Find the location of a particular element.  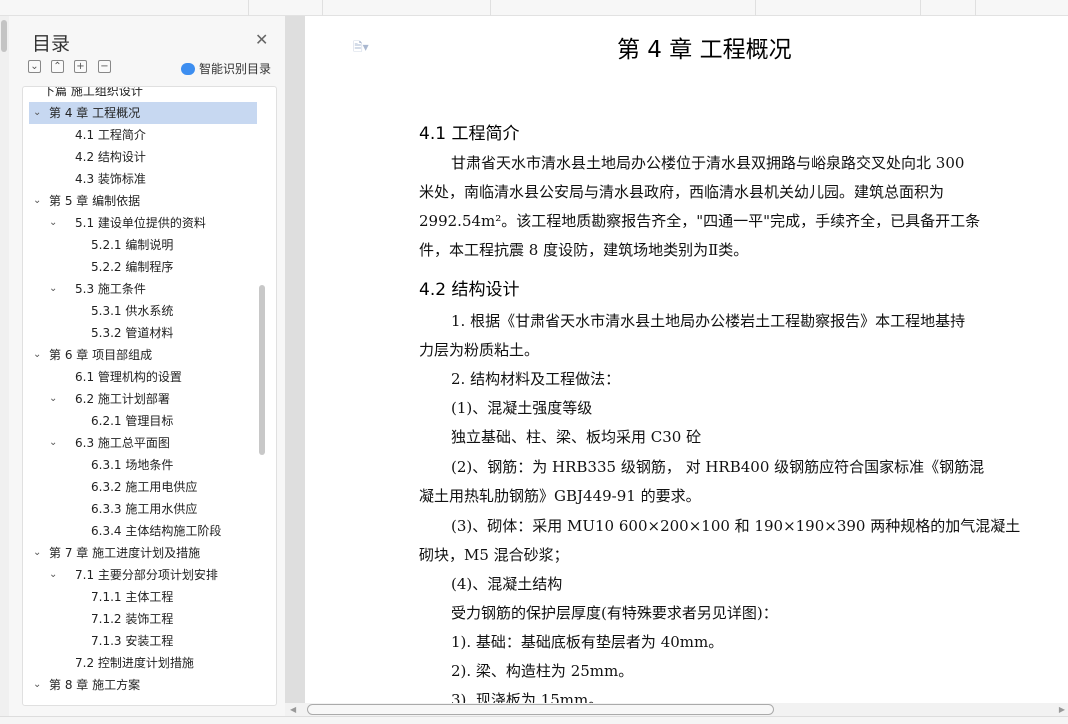

toc-item: ⌄ 6.3 施工总平面图 is located at coordinates (143, 443).